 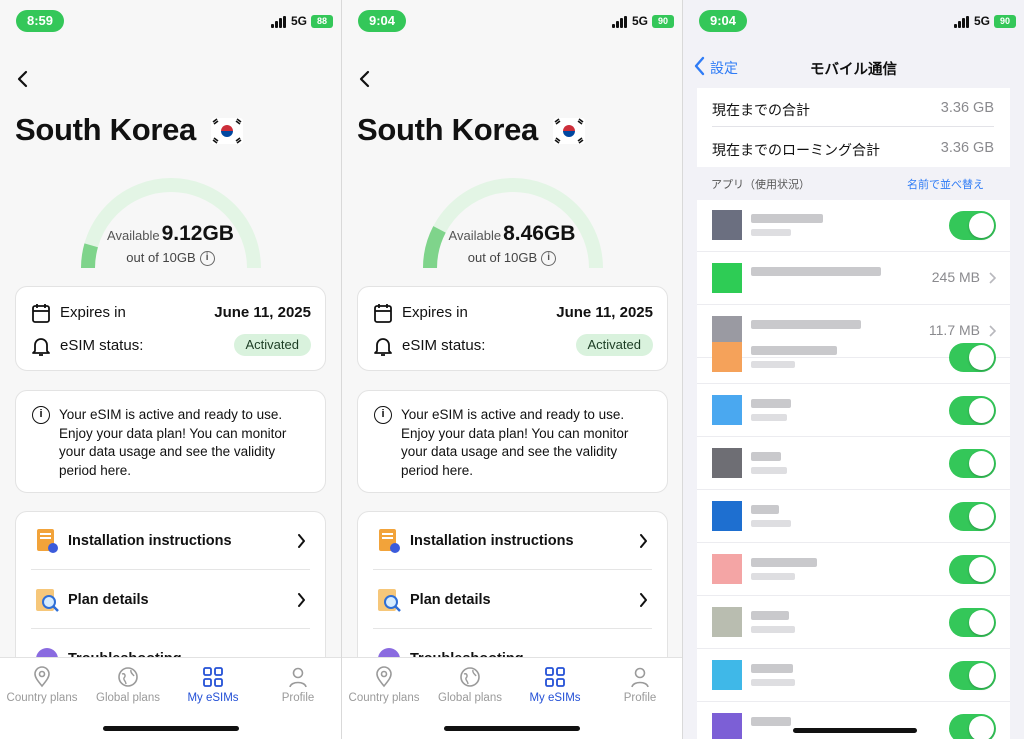 I want to click on total-value: 3.36 GB, so click(x=967, y=108).